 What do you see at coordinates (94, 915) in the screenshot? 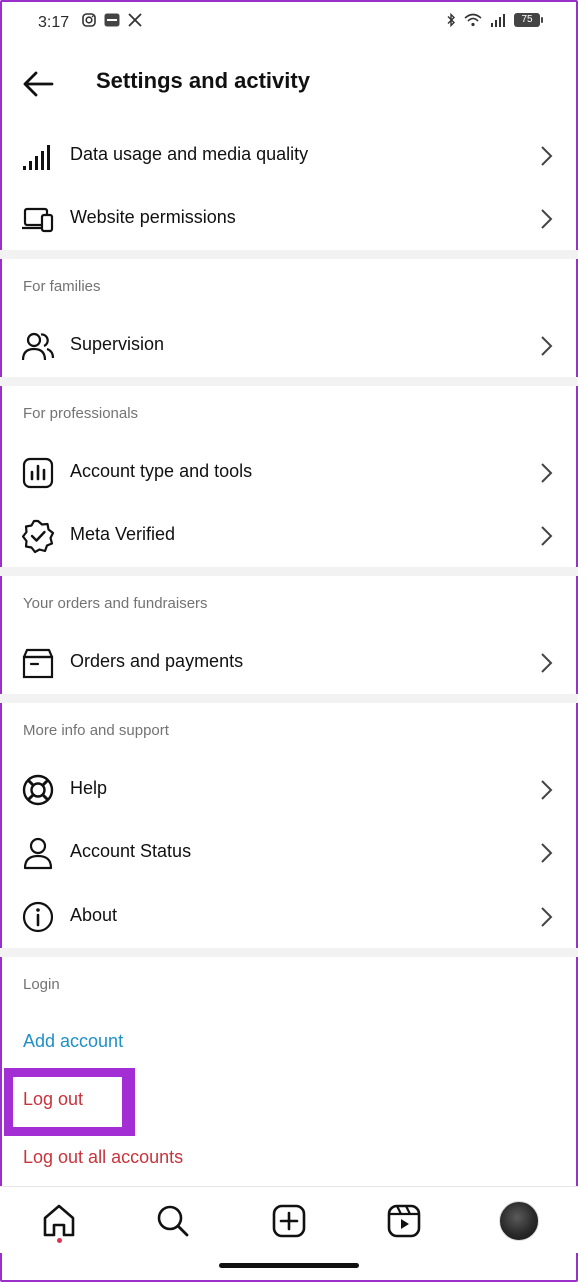
I see `row-label: About` at bounding box center [94, 915].